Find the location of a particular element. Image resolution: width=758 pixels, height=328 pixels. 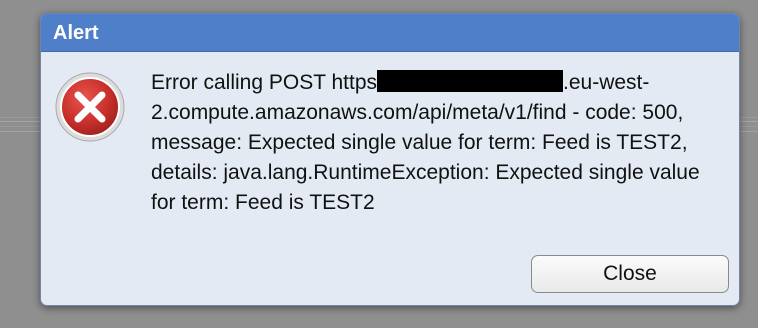

dialog-titlebar: Alert is located at coordinates (390, 33).